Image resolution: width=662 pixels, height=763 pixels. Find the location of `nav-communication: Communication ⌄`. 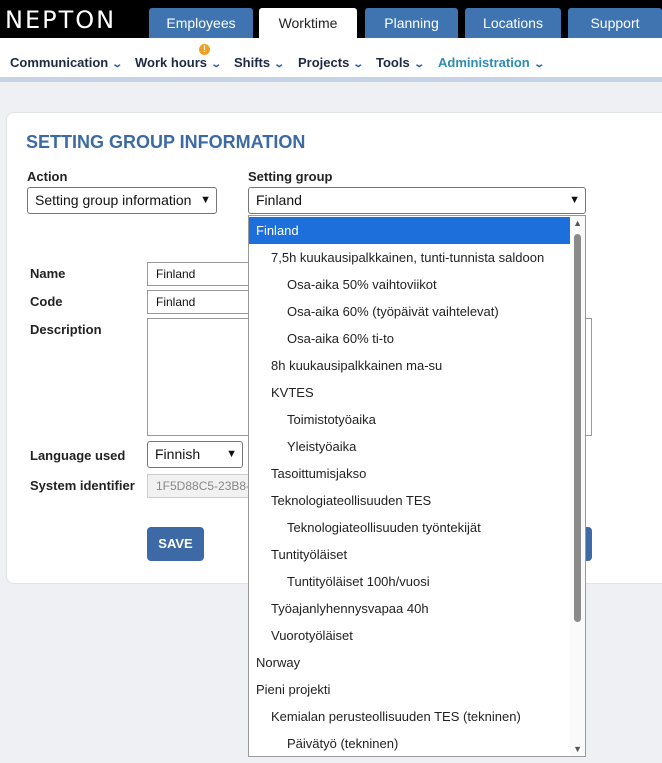

nav-communication: Communication ⌄ is located at coordinates (67, 62).